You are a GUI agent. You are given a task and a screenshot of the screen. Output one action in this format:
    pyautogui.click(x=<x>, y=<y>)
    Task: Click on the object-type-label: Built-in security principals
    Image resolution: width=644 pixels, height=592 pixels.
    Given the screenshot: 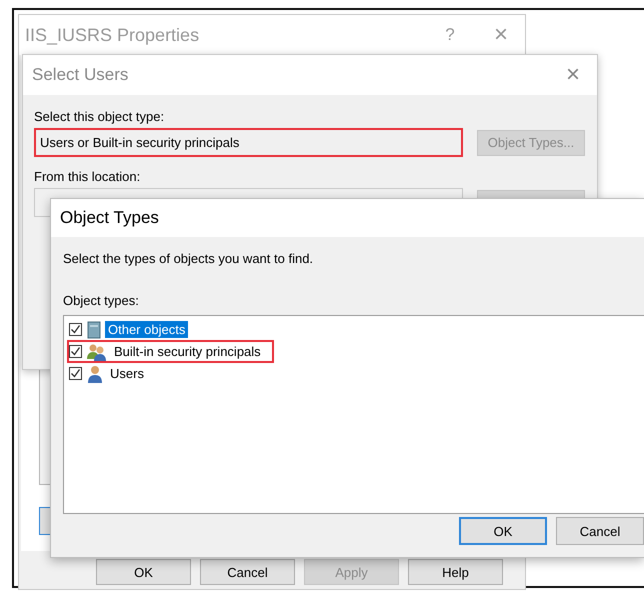 What is the action you would take?
    pyautogui.click(x=187, y=351)
    